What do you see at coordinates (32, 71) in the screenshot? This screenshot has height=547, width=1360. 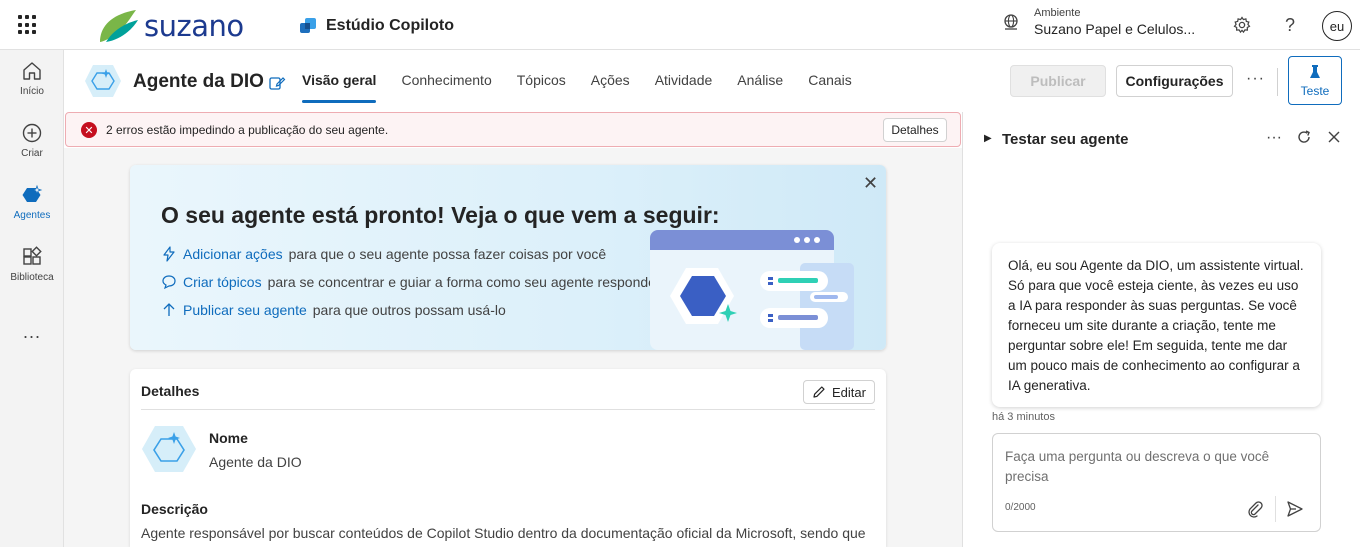 I see `home-icon` at bounding box center [32, 71].